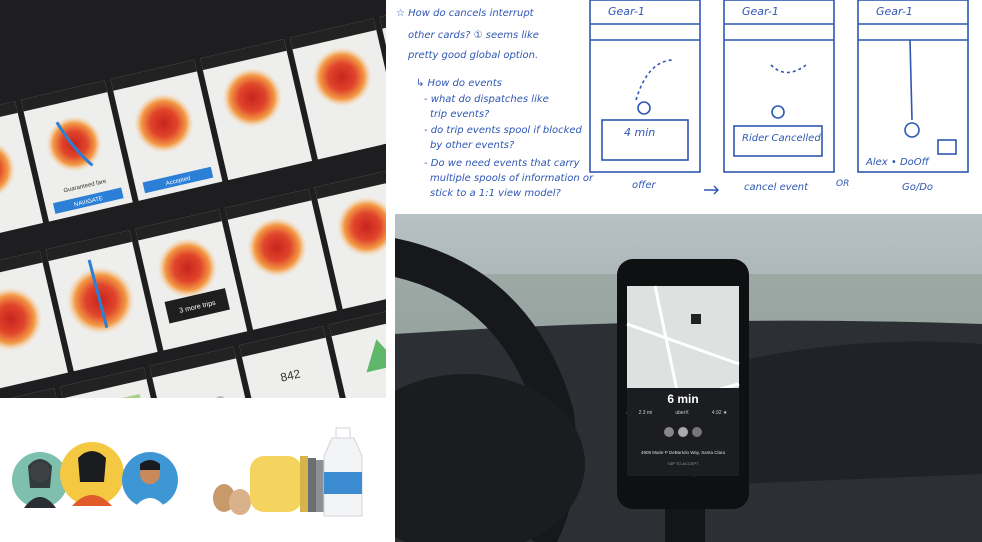 Image resolution: width=982 pixels, height=542 pixels. I want to click on rating-value: 4.92 ★, so click(719, 413).